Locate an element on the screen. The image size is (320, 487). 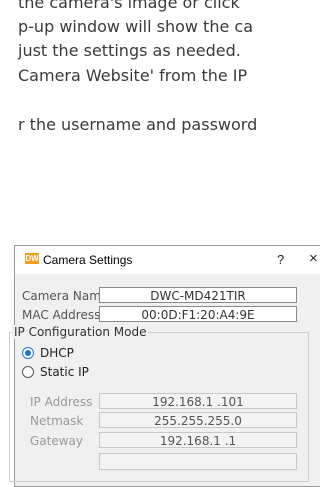
dns-field is located at coordinates (198, 461).